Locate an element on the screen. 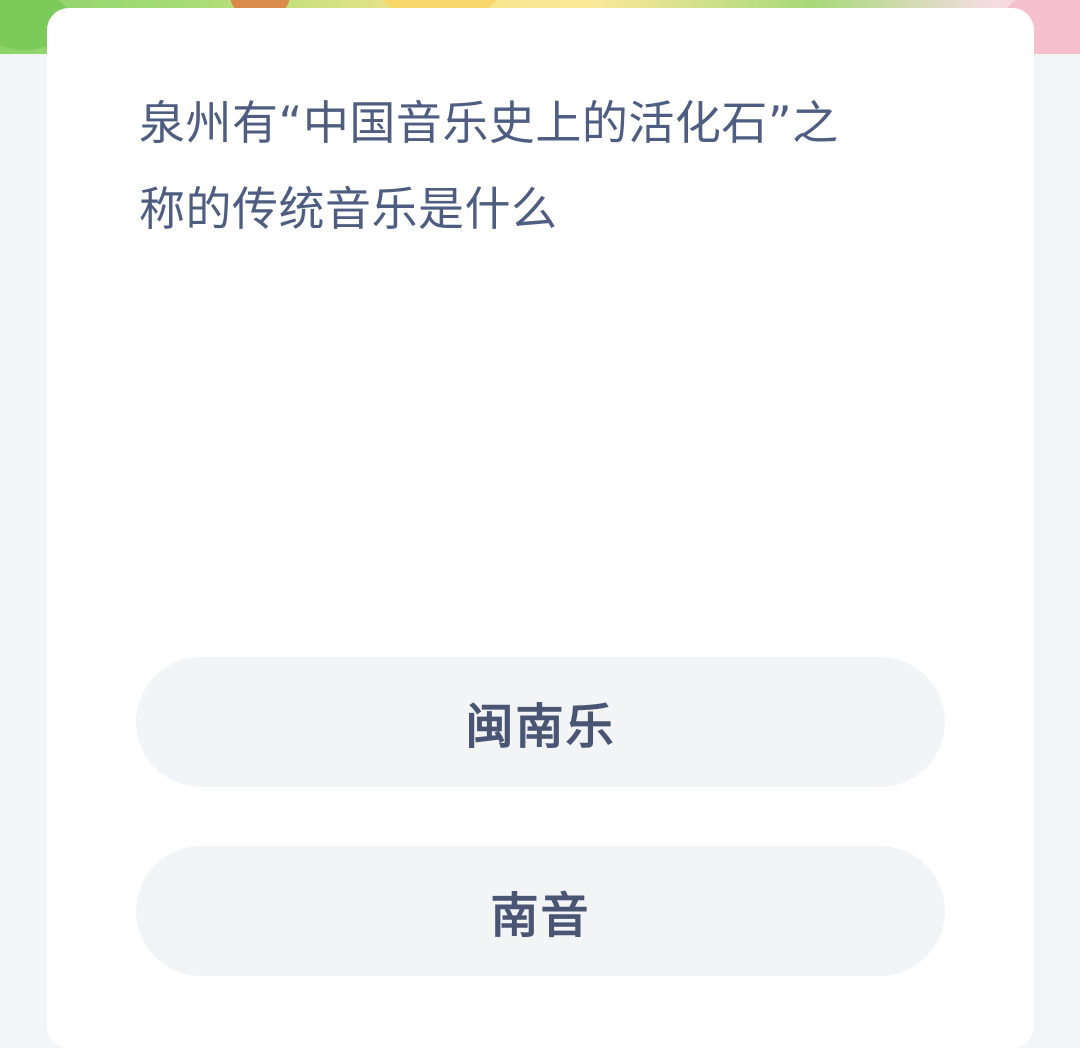 The height and width of the screenshot is (1048, 1080). question-text: 泉州有“中国音乐史上的活化石”之 称的传统音乐是什么 is located at coordinates (534, 166).